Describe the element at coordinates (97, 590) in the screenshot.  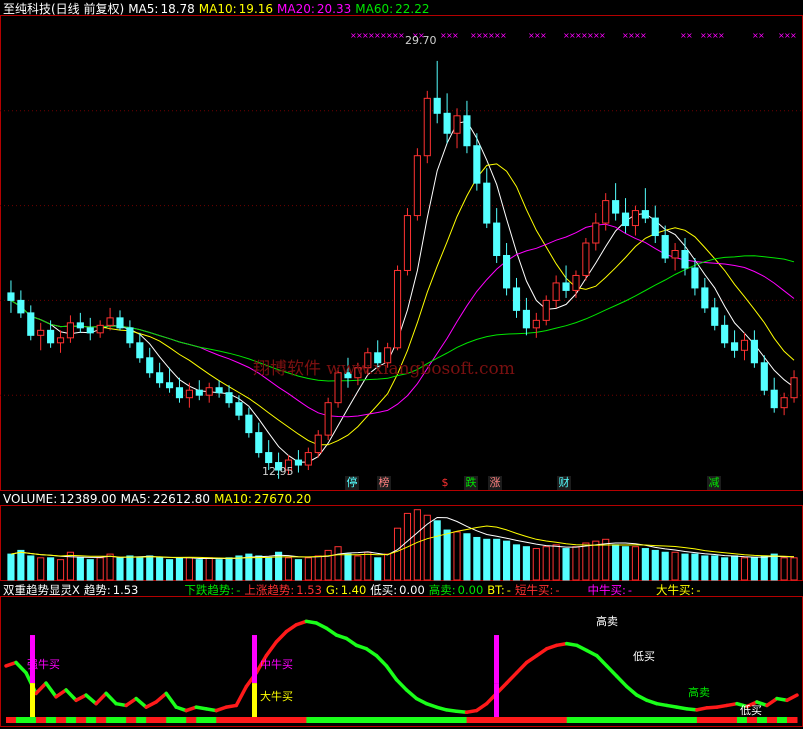
I see `trend-label: 趋势:` at that location.